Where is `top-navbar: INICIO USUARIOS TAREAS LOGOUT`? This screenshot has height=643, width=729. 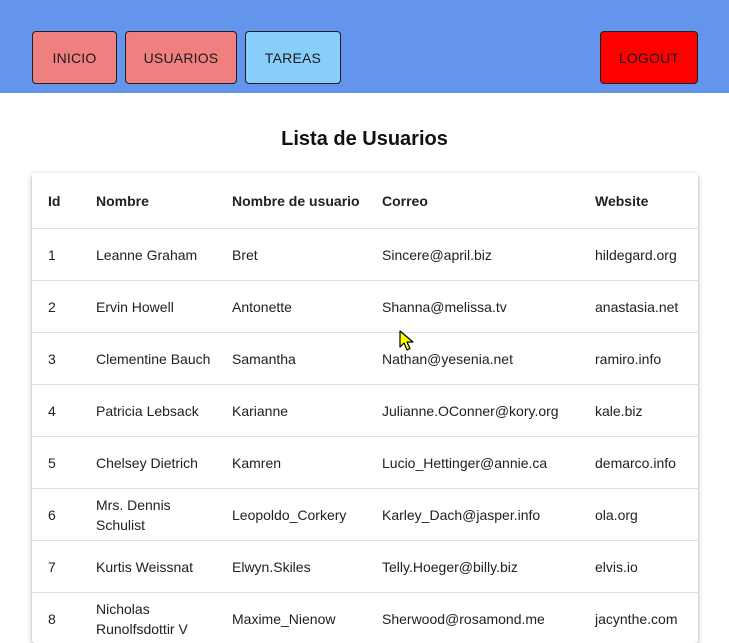 top-navbar: INICIO USUARIOS TAREAS LOGOUT is located at coordinates (364, 46).